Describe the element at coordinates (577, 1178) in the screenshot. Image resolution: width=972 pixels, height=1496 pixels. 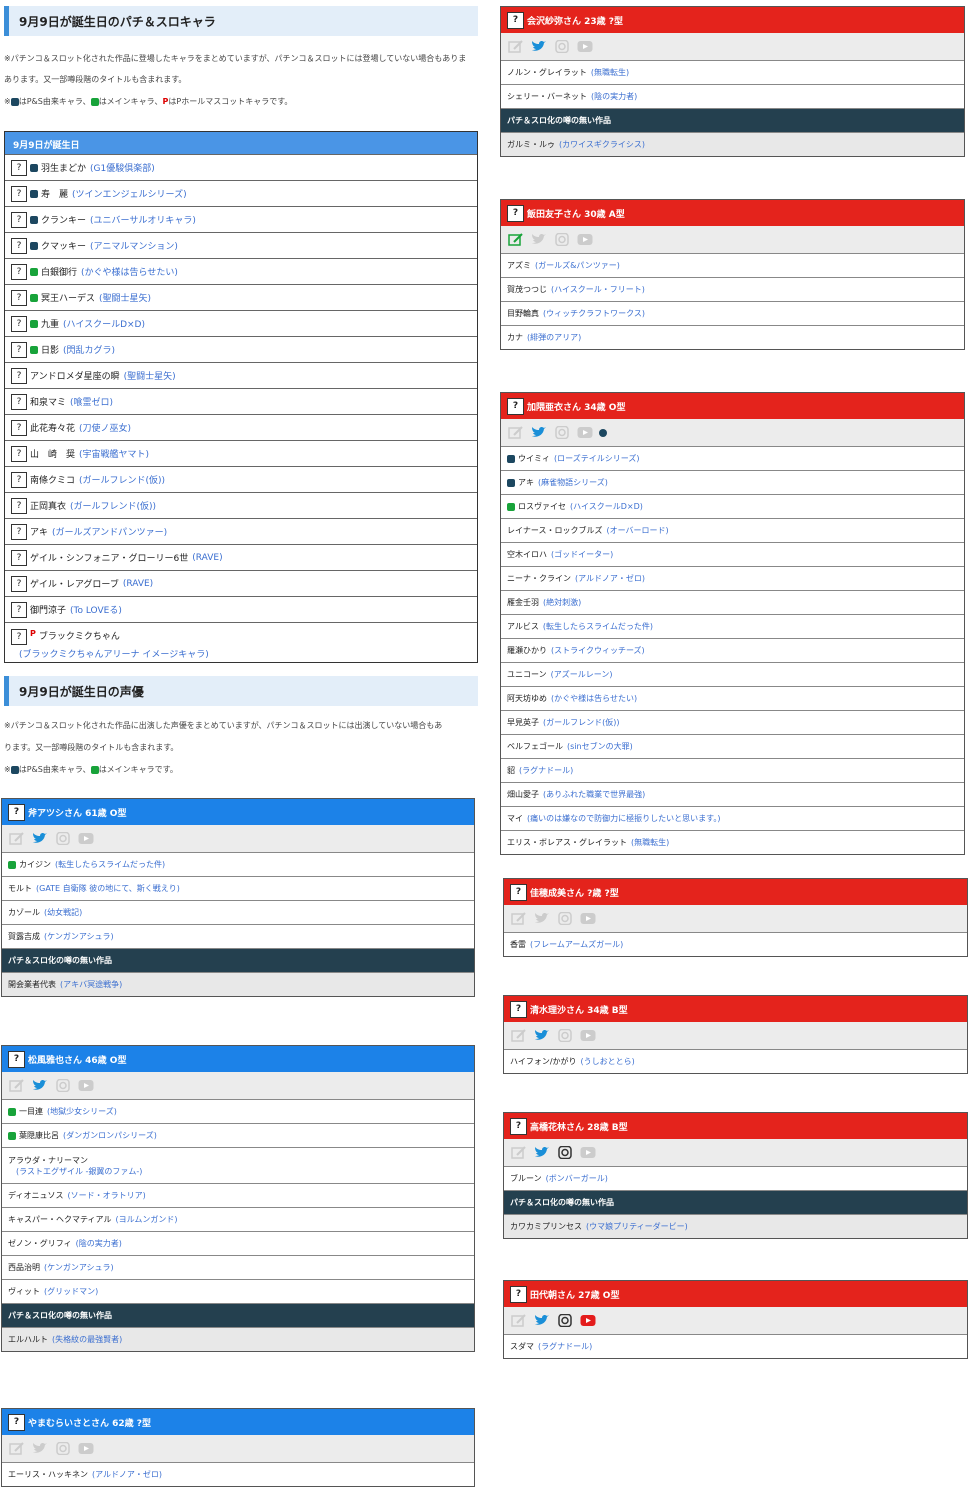
I see `work-link: (ボンバーガール)` at that location.